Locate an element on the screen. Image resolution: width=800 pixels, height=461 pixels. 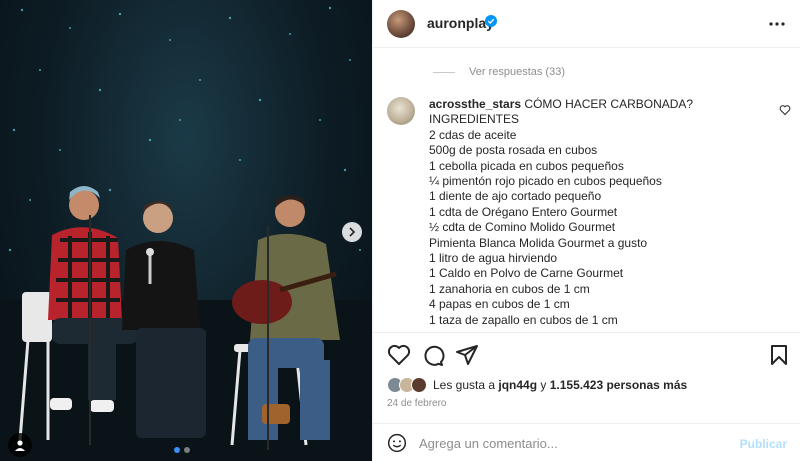
like-heart-icon is located at coordinates (399, 355).